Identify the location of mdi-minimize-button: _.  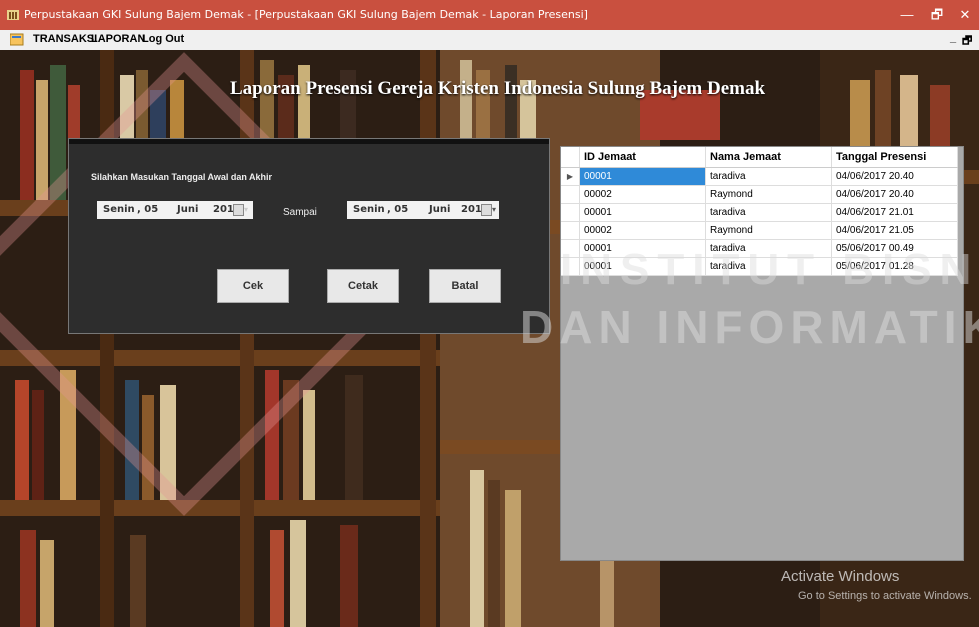
(953, 38).